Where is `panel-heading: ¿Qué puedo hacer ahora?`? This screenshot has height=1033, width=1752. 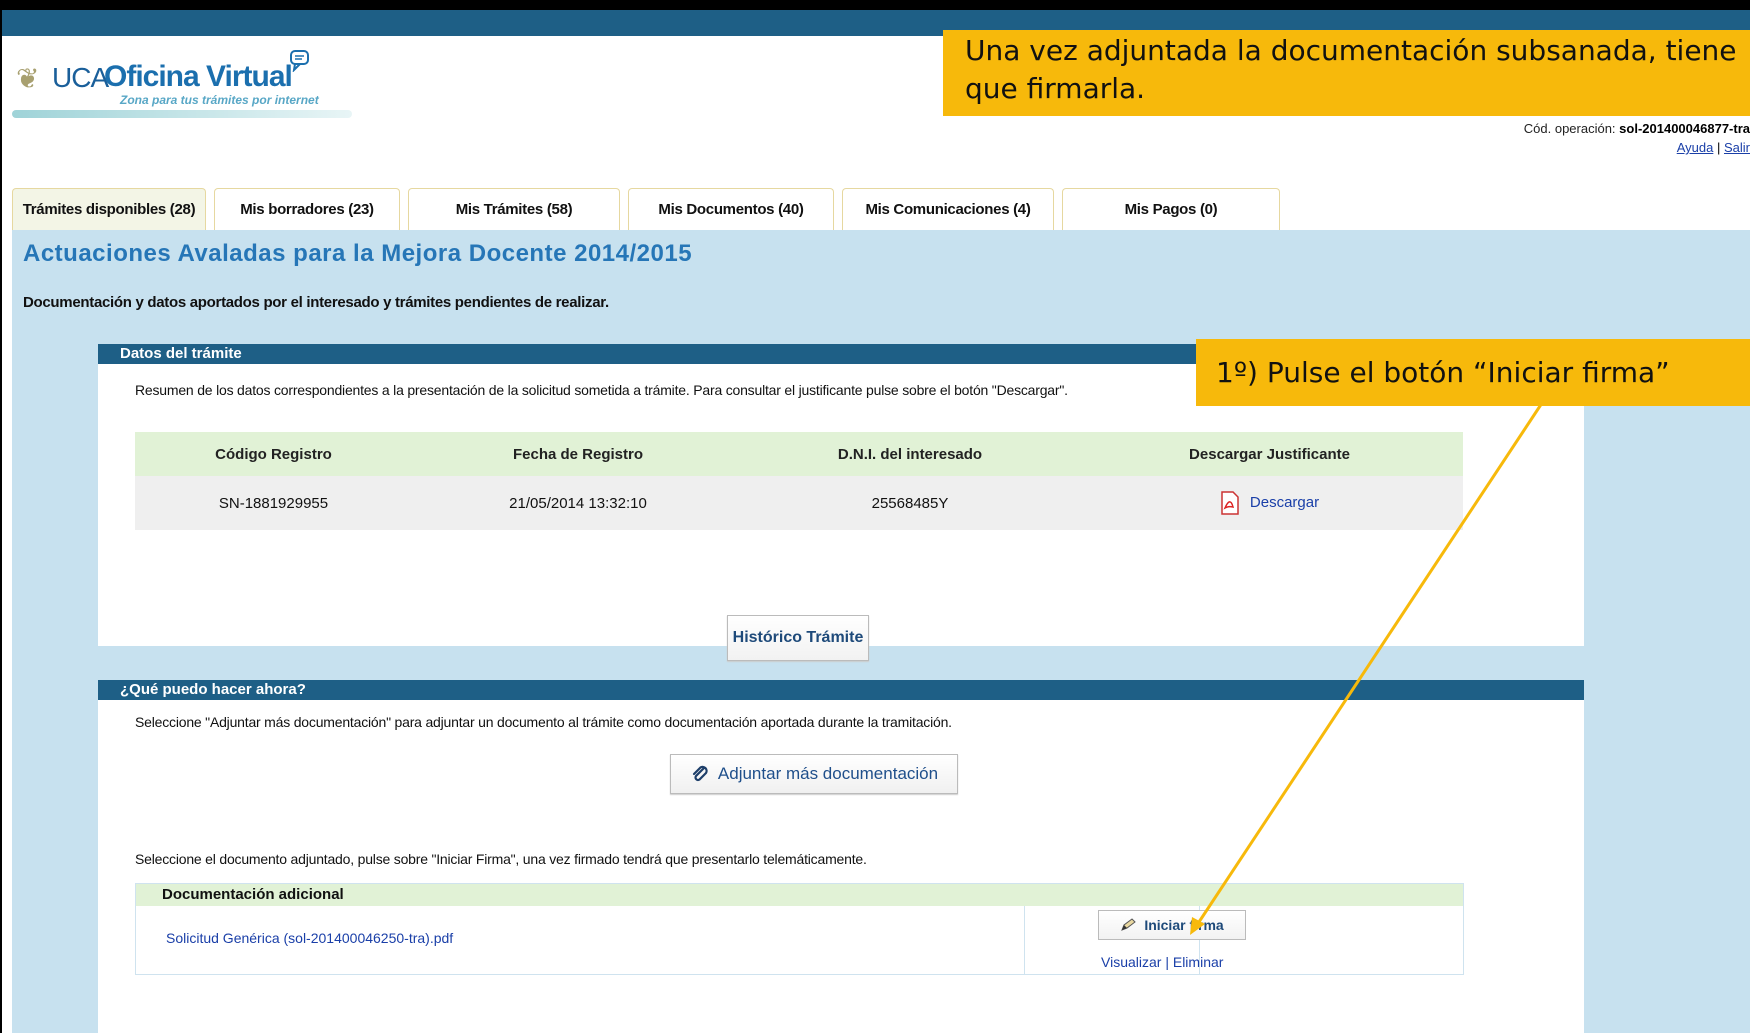
panel-heading: ¿Qué puedo hacer ahora? is located at coordinates (841, 690).